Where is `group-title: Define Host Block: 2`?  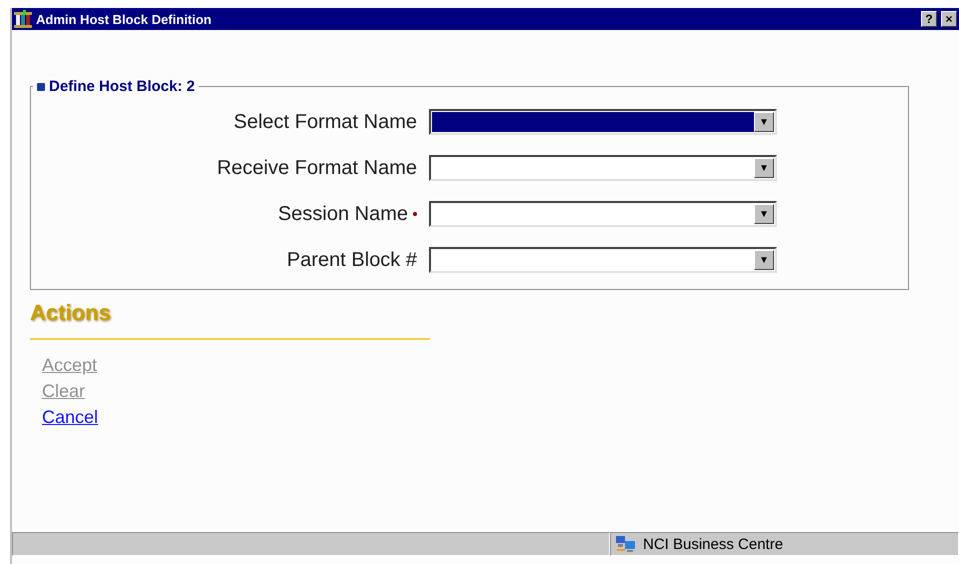 group-title: Define Host Block: 2 is located at coordinates (122, 86).